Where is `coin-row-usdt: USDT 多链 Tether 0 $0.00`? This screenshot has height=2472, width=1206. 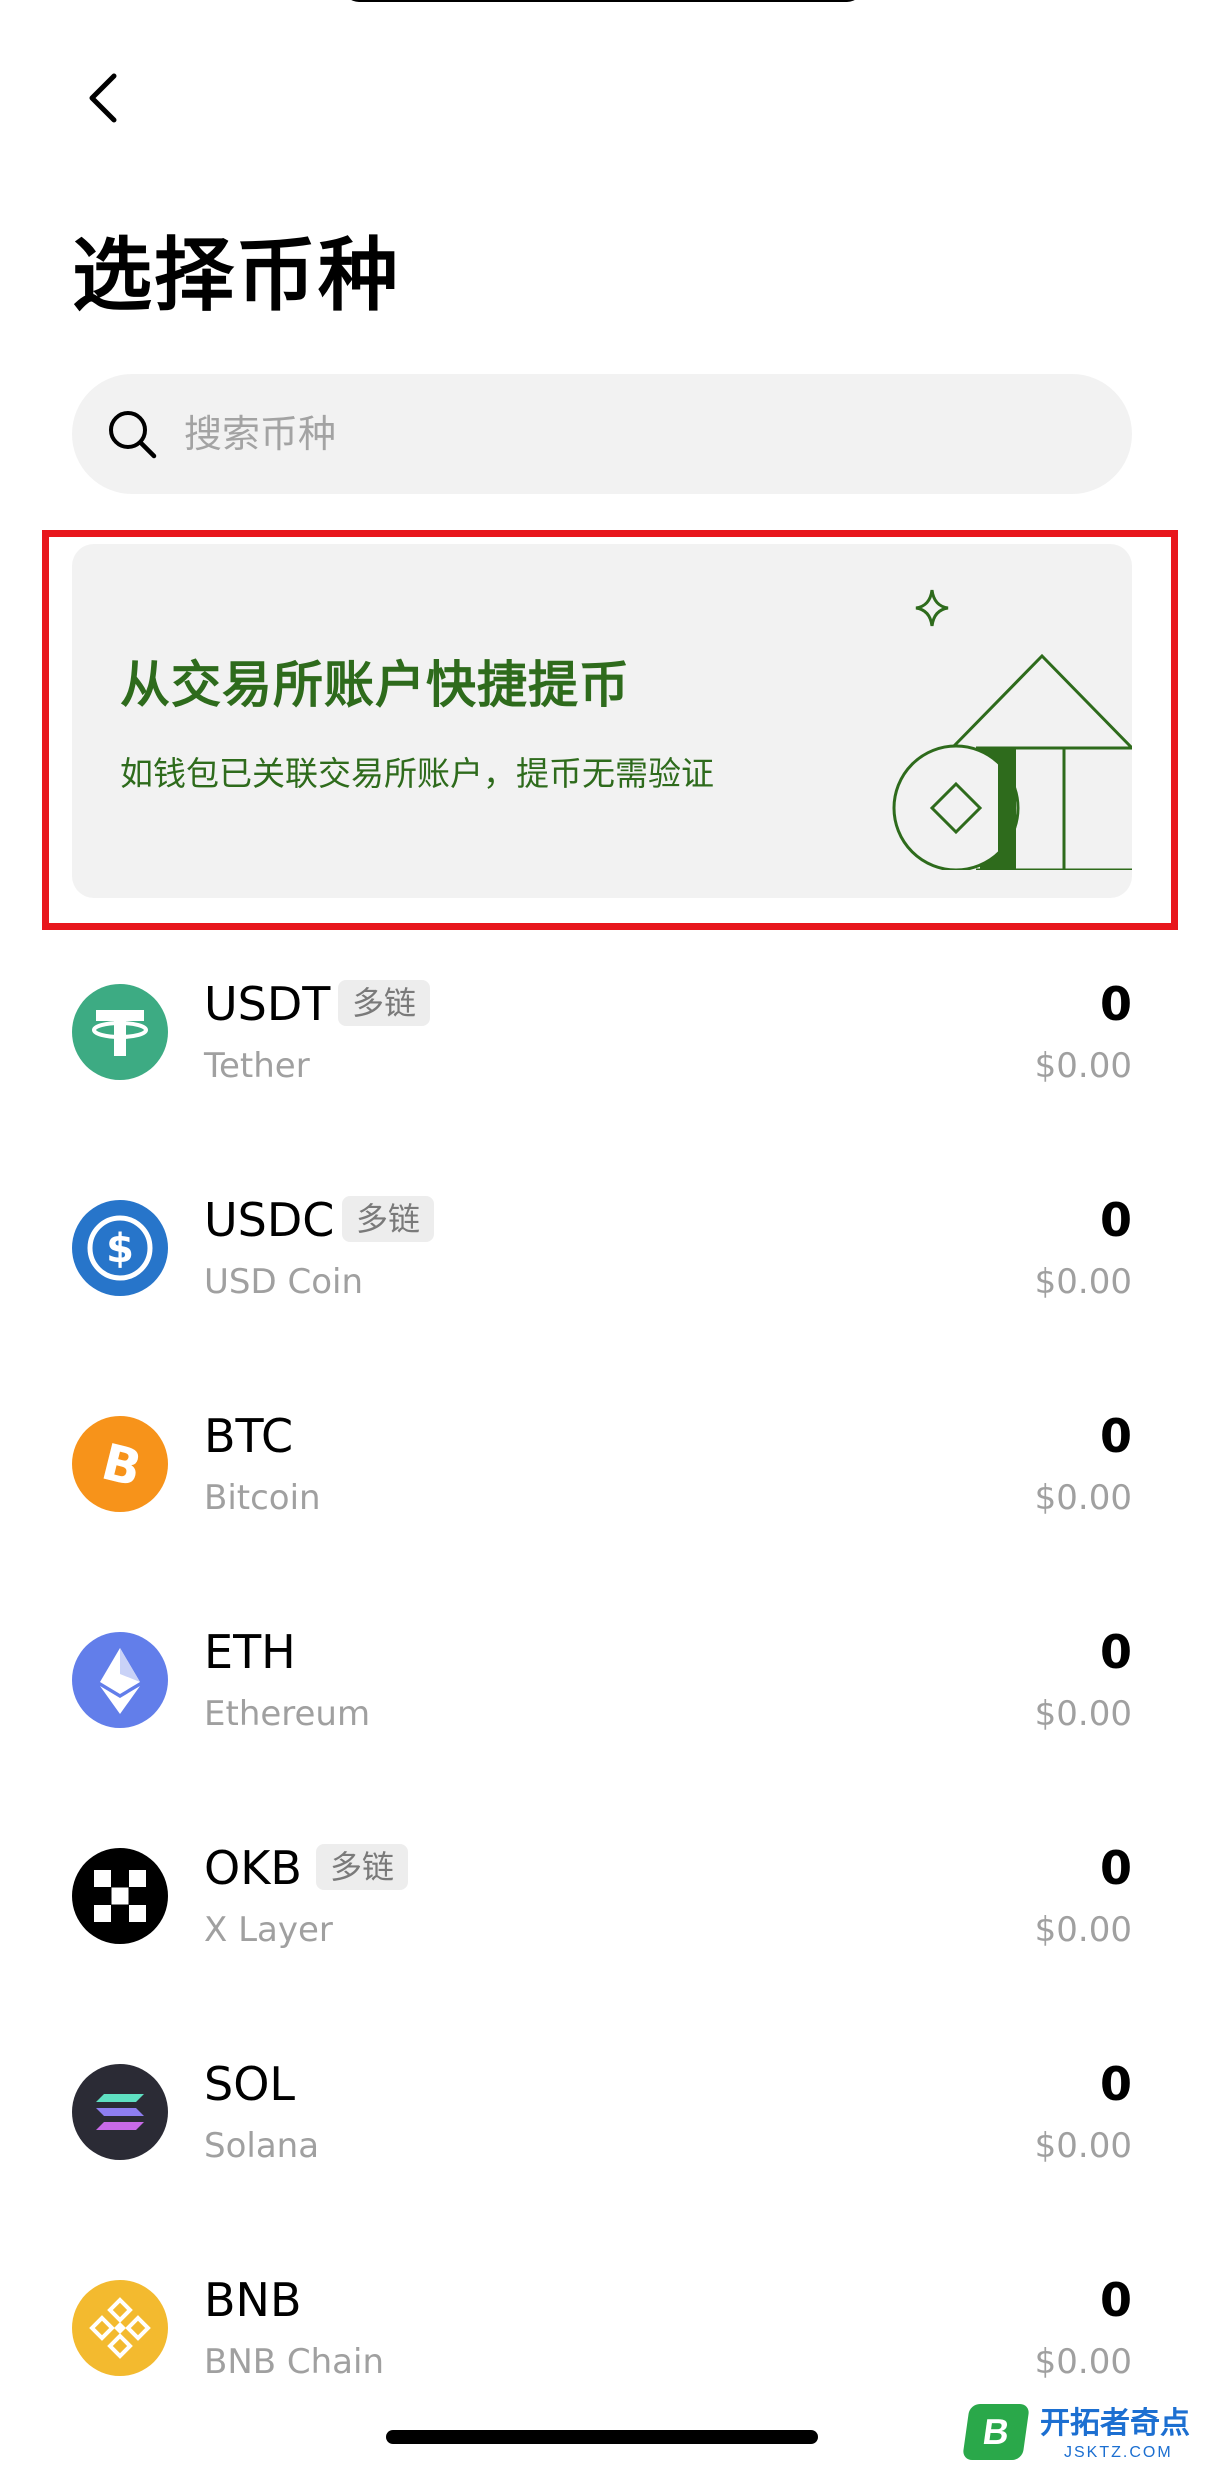
coin-row-usdt: USDT 多链 Tether 0 $0.00 is located at coordinates (603, 1028).